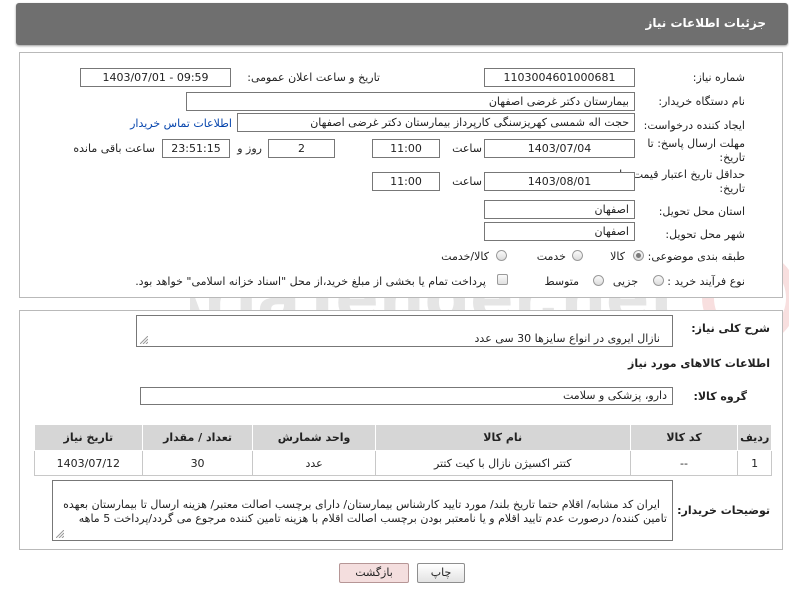 This screenshot has height=598, width=789. What do you see at coordinates (720, 396) in the screenshot?
I see `goods-group-label: گروه کالا:` at bounding box center [720, 396].